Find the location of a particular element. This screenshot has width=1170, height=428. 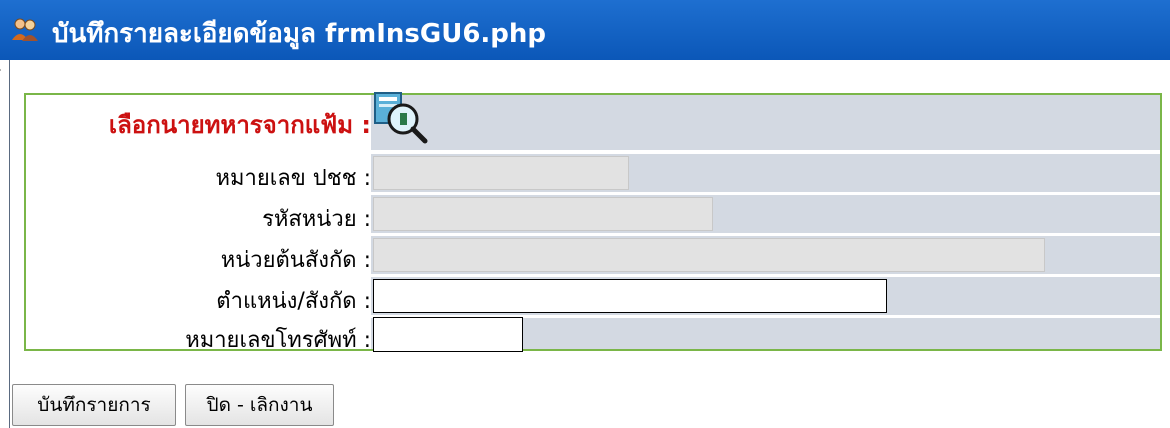

field-row-position: ตำแหน่ง/สังกัด : is located at coordinates (593, 296).